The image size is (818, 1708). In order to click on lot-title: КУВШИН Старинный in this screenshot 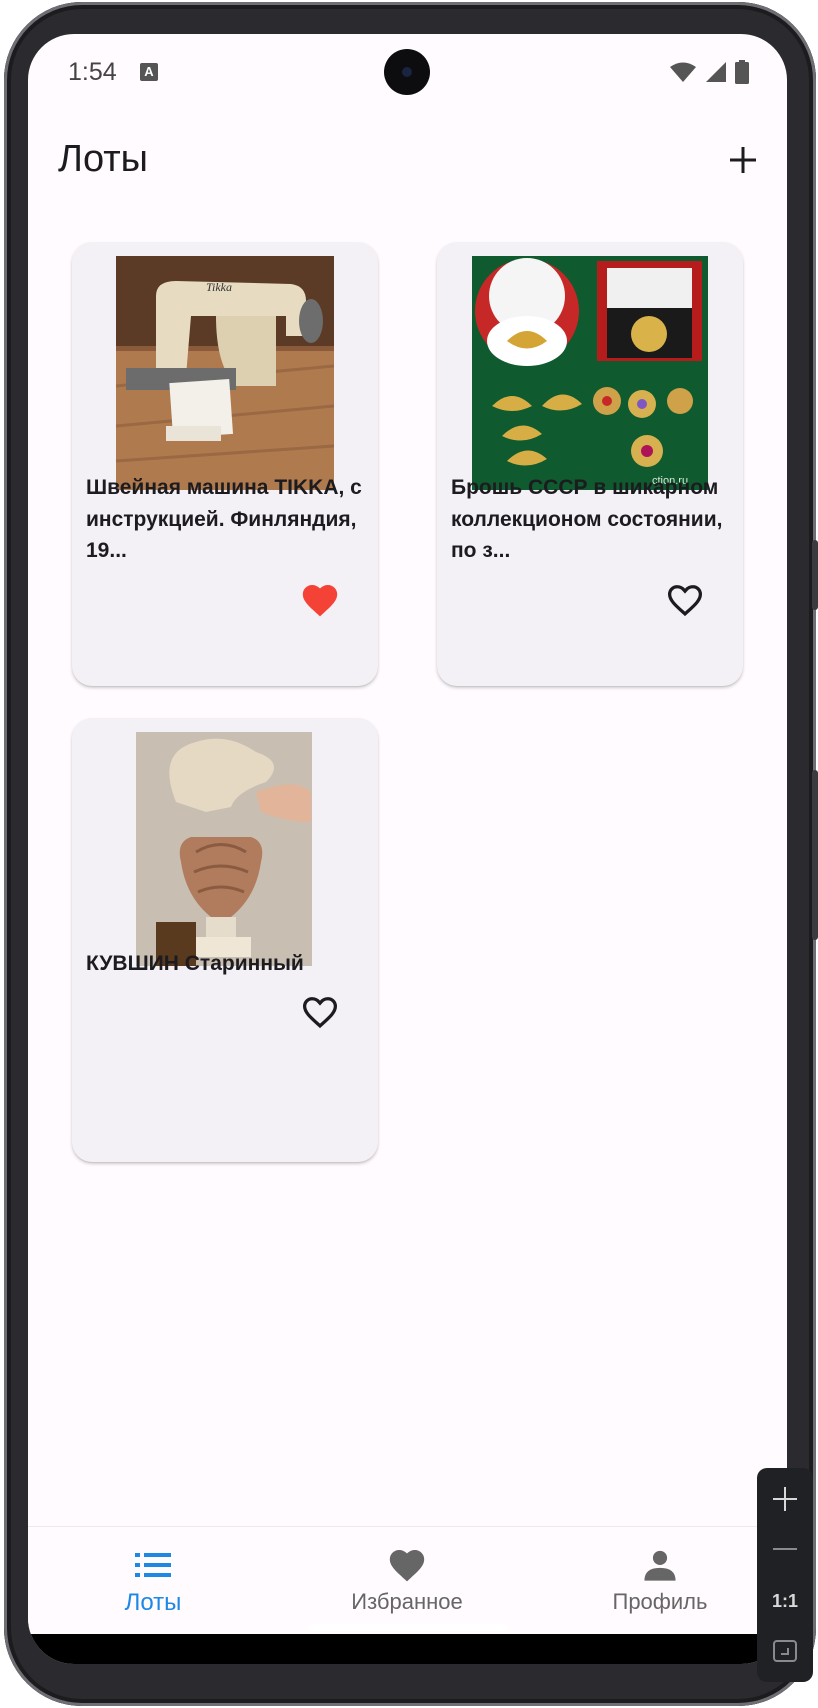, I will do `click(195, 963)`.